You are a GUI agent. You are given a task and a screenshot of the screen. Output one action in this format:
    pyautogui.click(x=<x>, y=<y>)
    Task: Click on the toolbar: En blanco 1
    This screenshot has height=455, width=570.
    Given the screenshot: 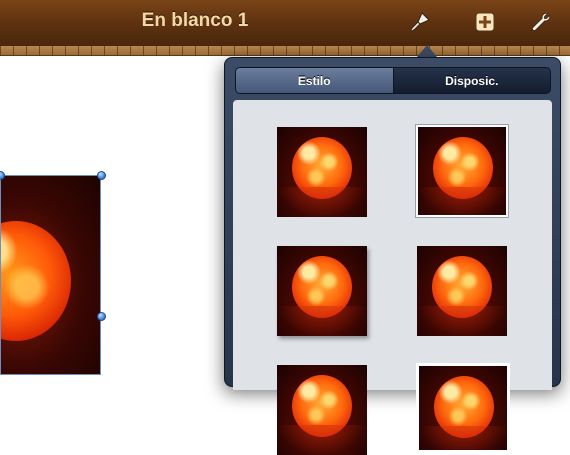 What is the action you would take?
    pyautogui.click(x=285, y=23)
    